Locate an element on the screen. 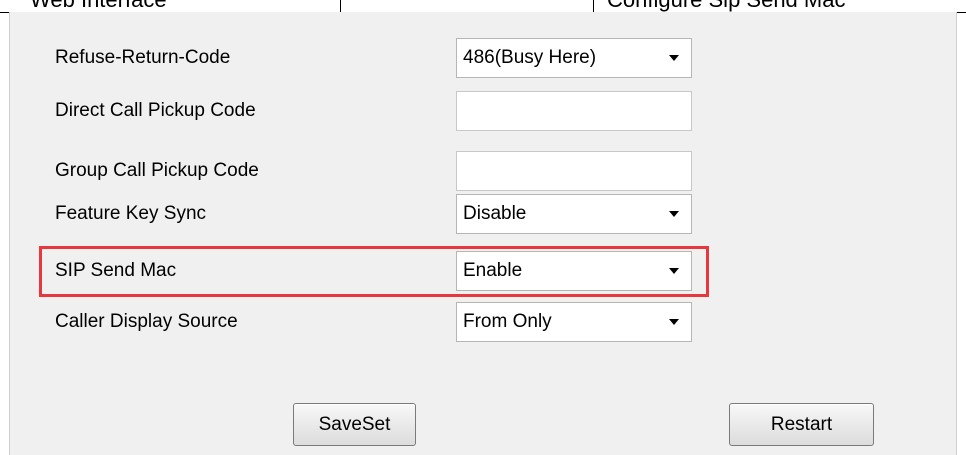 This screenshot has width=966, height=455. row-sip-send-mac: SIP Send Mac Enable is located at coordinates (483, 271).